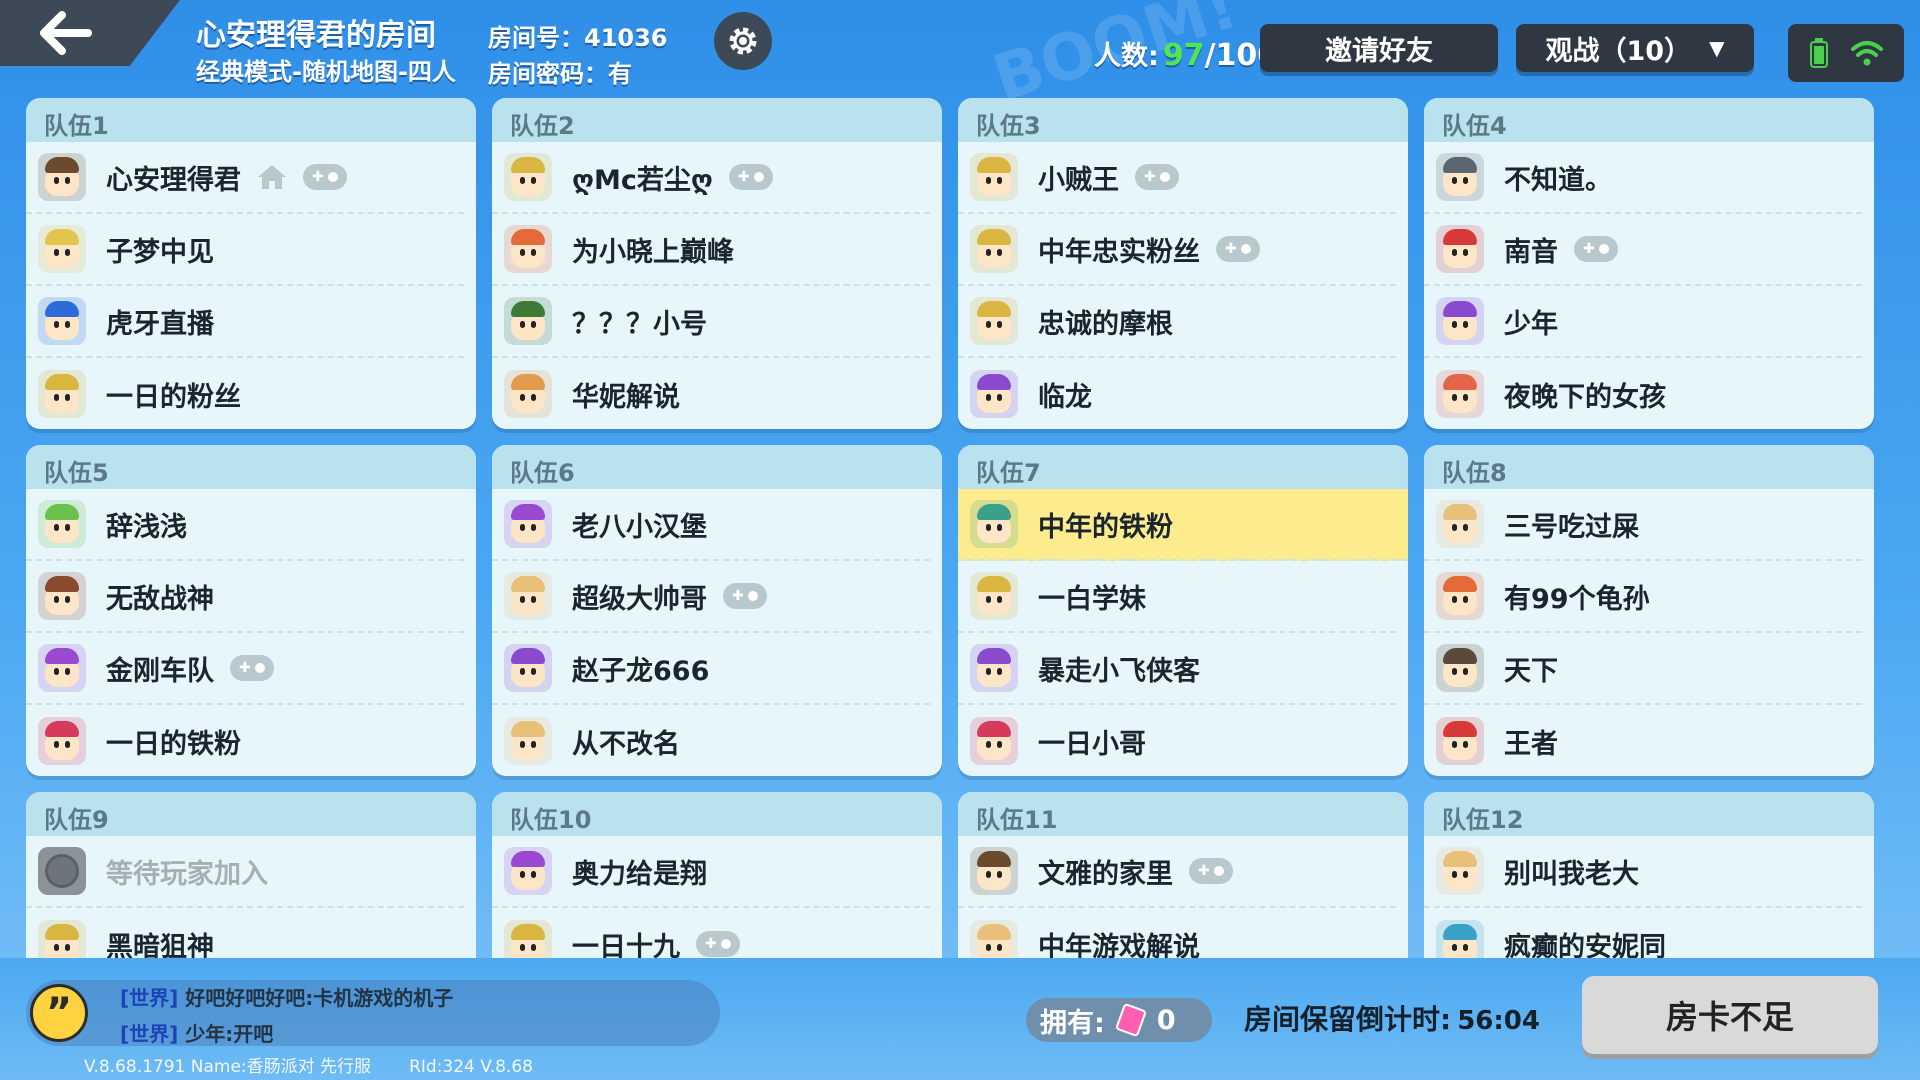  What do you see at coordinates (1643, 872) in the screenshot?
I see `player-row: 别叫我老大` at bounding box center [1643, 872].